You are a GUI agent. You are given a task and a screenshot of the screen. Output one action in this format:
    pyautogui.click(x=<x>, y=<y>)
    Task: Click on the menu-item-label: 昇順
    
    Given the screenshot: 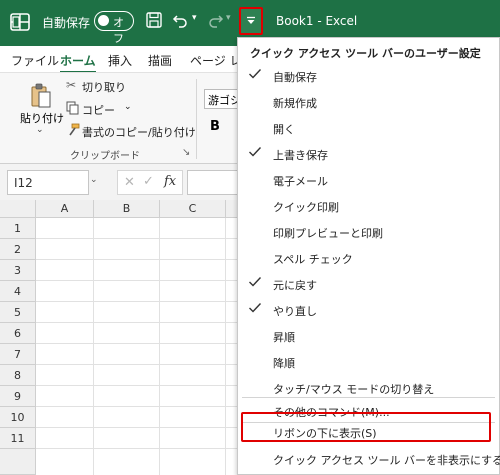 What is the action you would take?
    pyautogui.click(x=284, y=337)
    